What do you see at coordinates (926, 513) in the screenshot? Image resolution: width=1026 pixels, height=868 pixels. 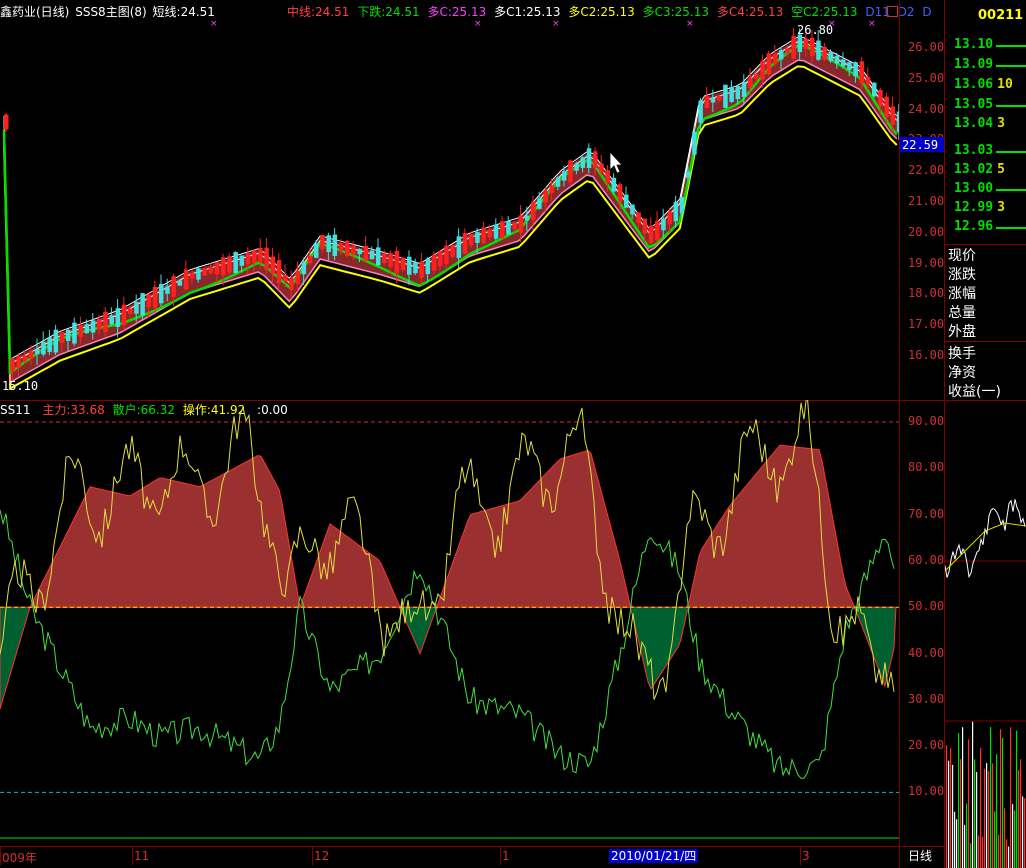 I see `indicator-tick-label: 70.00` at bounding box center [926, 513].